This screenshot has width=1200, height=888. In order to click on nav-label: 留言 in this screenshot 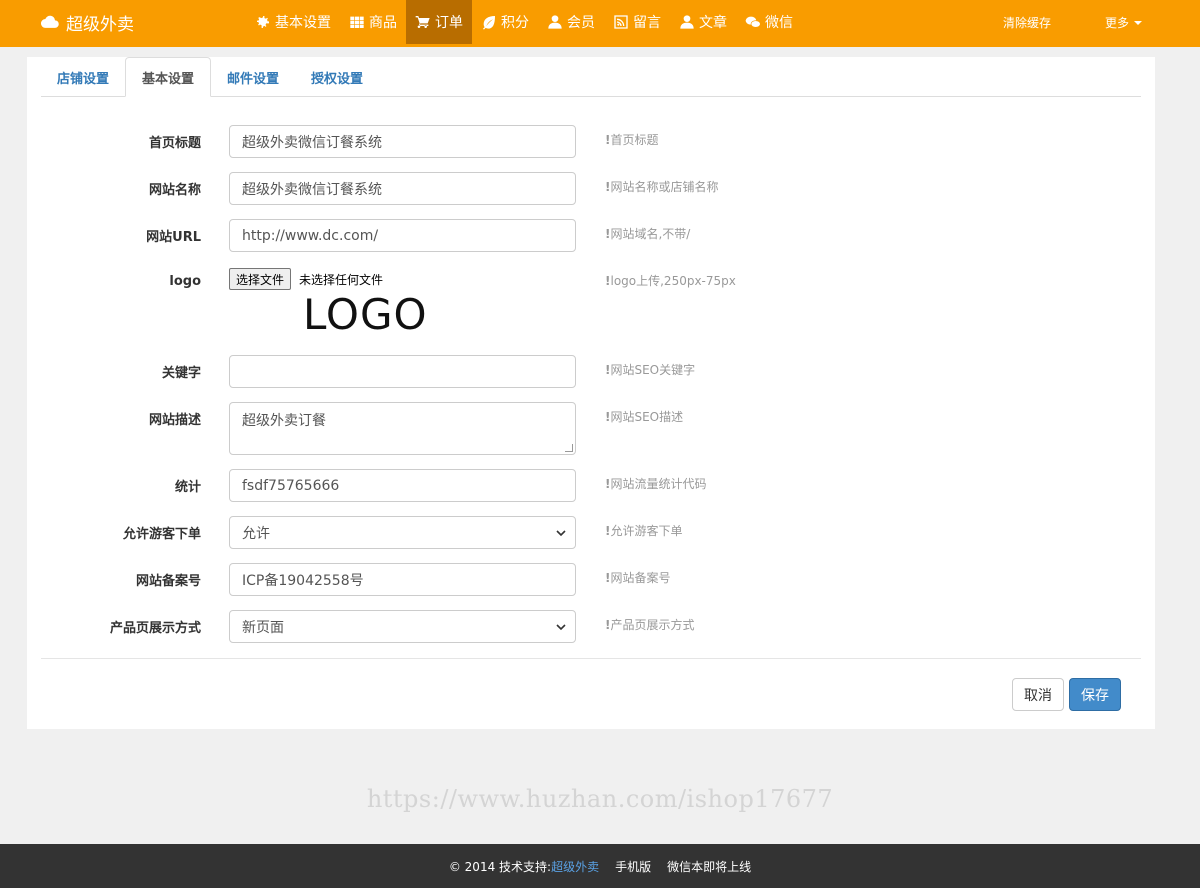, I will do `click(647, 23)`.